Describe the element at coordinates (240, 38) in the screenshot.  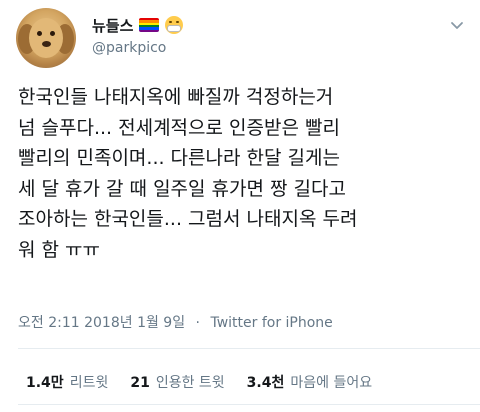
I see `tweet-header: 뉴들스 @parkpico` at that location.